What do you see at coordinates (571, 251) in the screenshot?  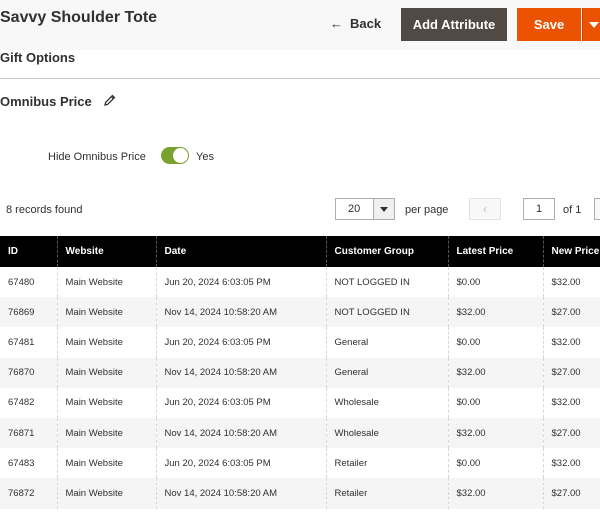 I see `column-header-new-price: New Price` at bounding box center [571, 251].